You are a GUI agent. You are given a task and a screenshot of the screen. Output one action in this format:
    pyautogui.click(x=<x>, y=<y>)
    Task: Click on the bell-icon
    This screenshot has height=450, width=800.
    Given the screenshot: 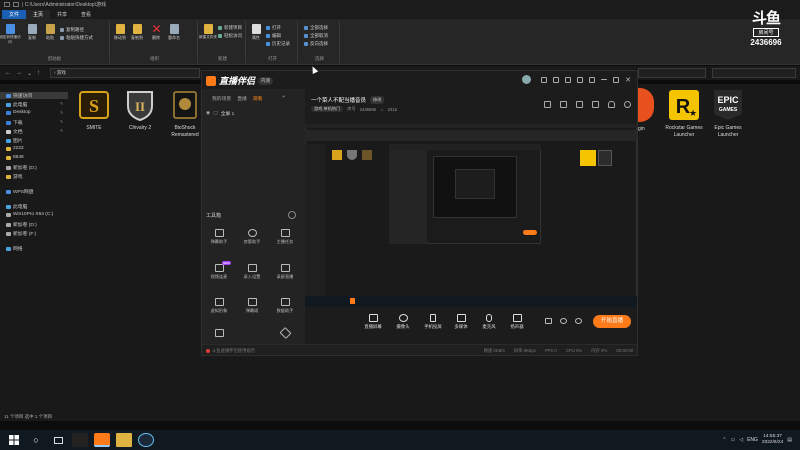 What is the action you would take?
    pyautogui.click(x=611, y=104)
    